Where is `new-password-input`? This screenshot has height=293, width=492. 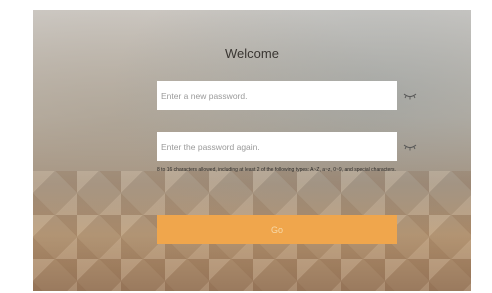
new-password-input is located at coordinates (277, 95).